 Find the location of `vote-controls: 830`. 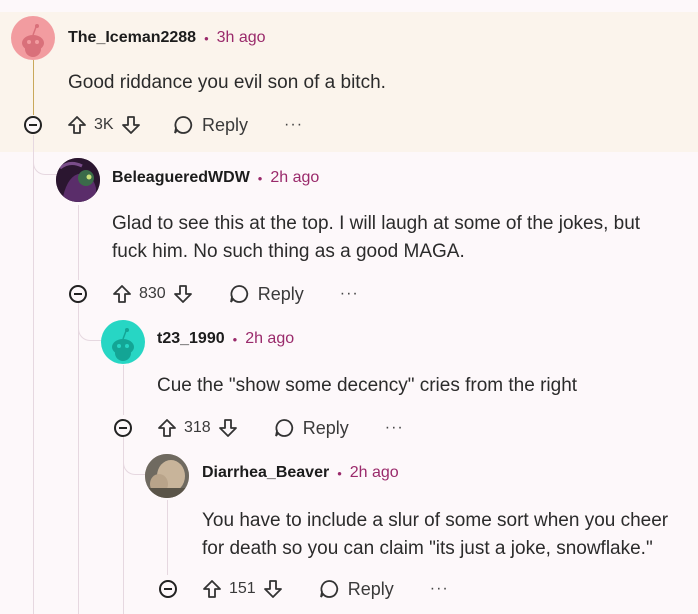

vote-controls: 830 is located at coordinates (152, 294).